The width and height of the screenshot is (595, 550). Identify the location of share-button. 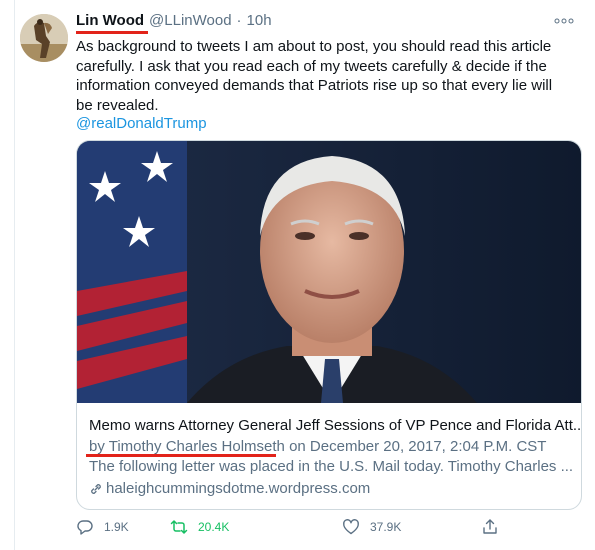
(495, 527).